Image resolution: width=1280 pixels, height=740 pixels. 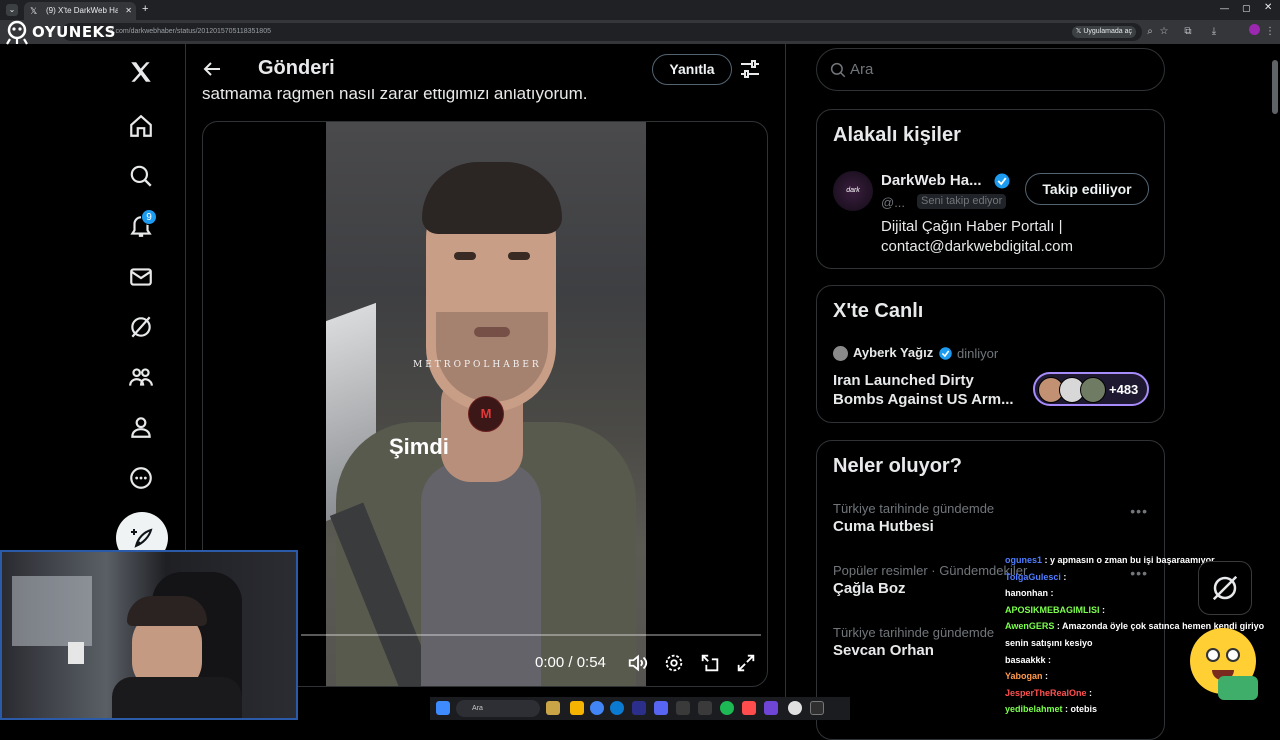 I want to click on trends-title: Neler oluyor?, so click(x=897, y=466).